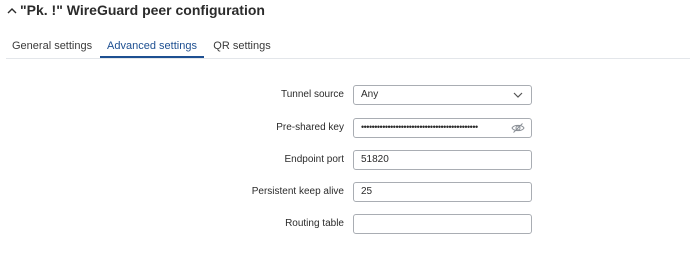 Image resolution: width=690 pixels, height=253 pixels. Describe the element at coordinates (345, 225) in the screenshot. I see `routing-table-row: Routing table` at that location.